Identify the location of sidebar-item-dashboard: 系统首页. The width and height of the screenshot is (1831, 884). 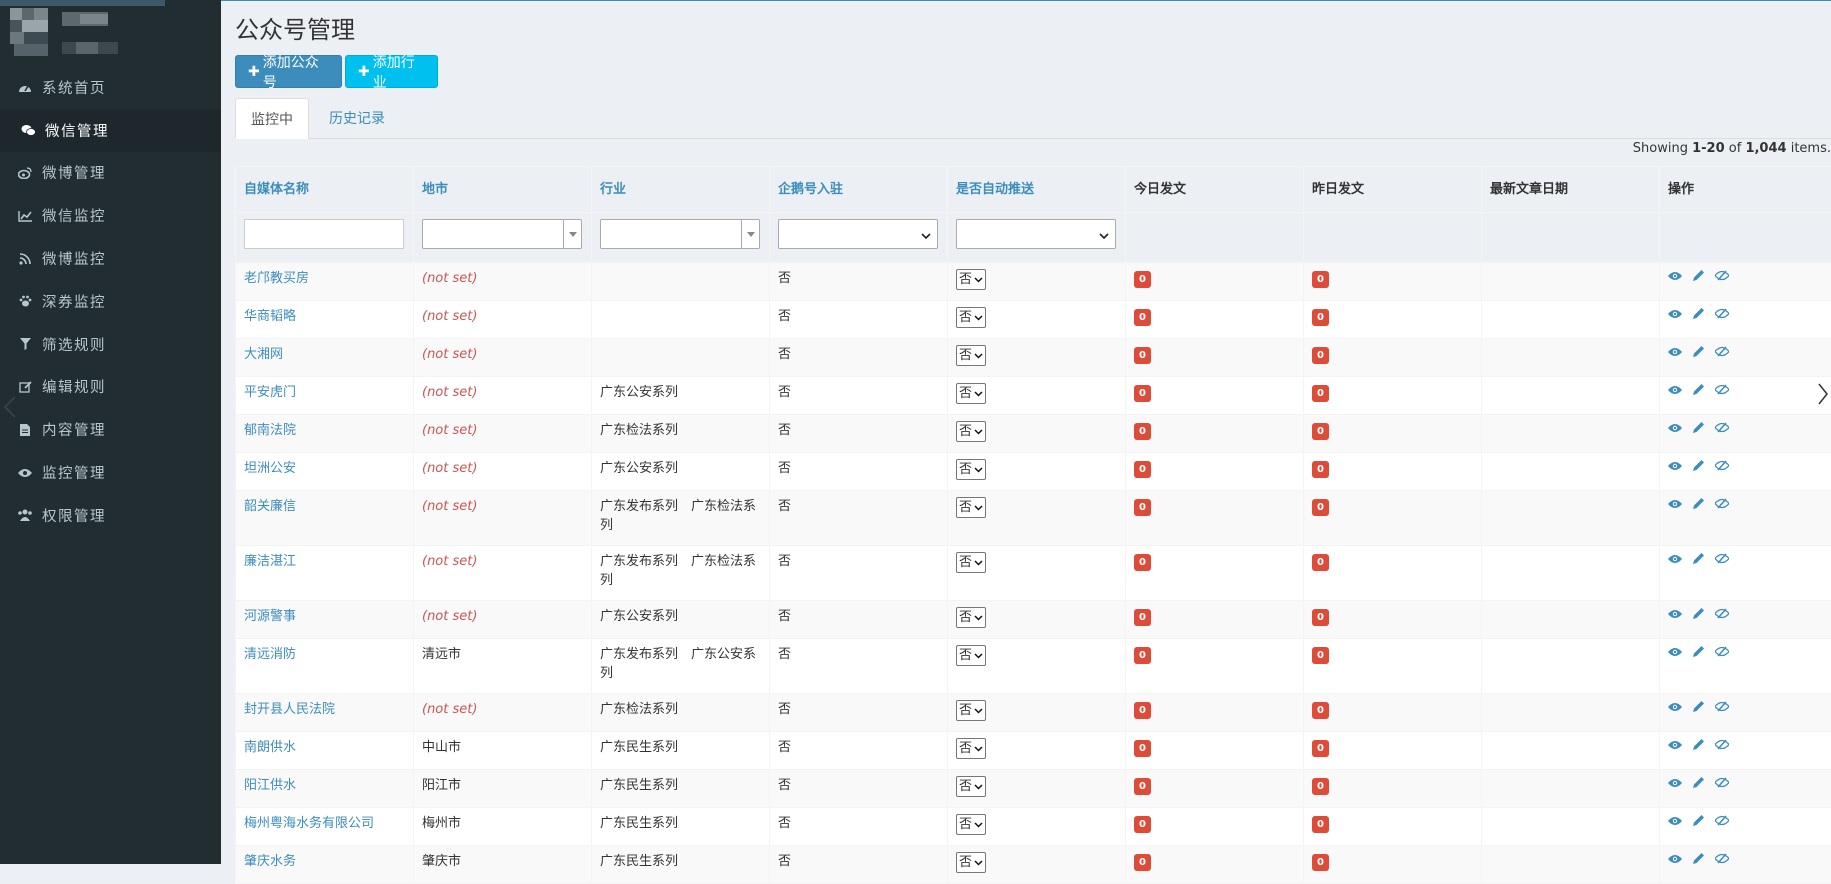
(110, 87).